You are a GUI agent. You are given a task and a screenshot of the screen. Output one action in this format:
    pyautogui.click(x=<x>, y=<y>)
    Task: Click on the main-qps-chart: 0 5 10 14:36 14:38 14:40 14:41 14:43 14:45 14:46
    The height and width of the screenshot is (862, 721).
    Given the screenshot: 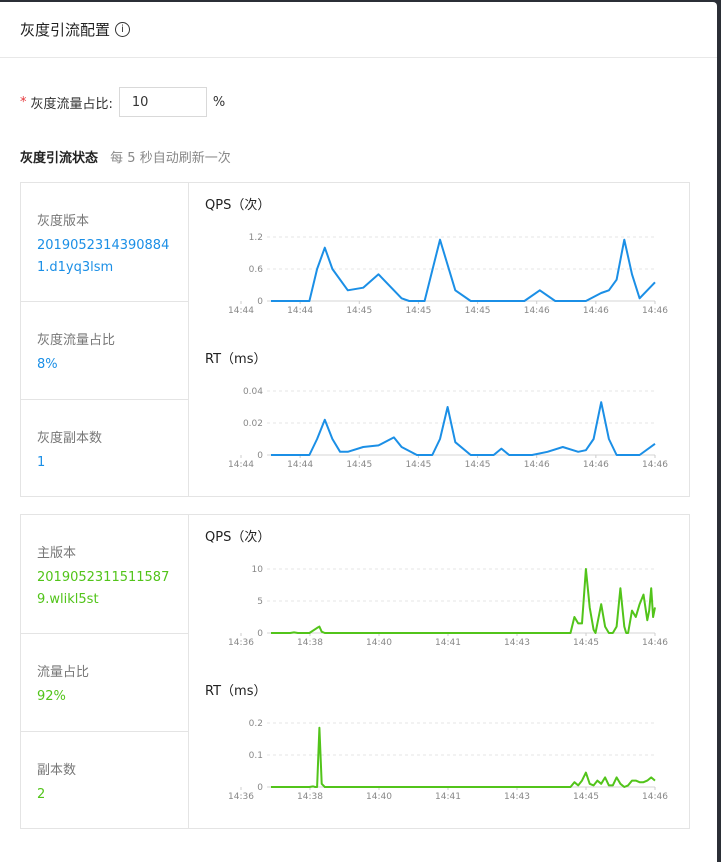 What is the action you would take?
    pyautogui.click(x=448, y=606)
    